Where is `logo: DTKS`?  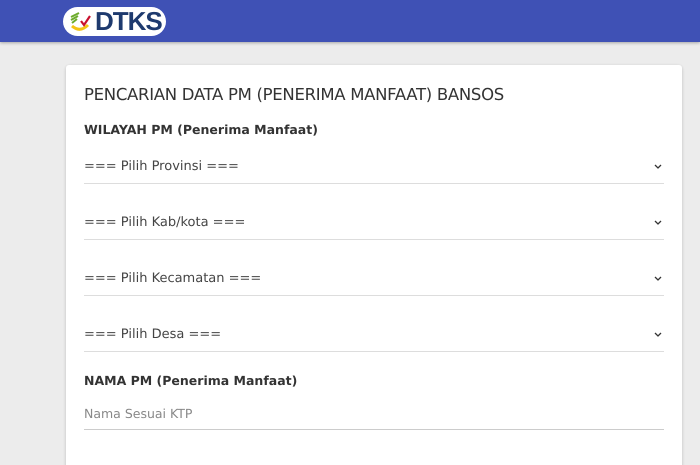 logo: DTKS is located at coordinates (114, 21).